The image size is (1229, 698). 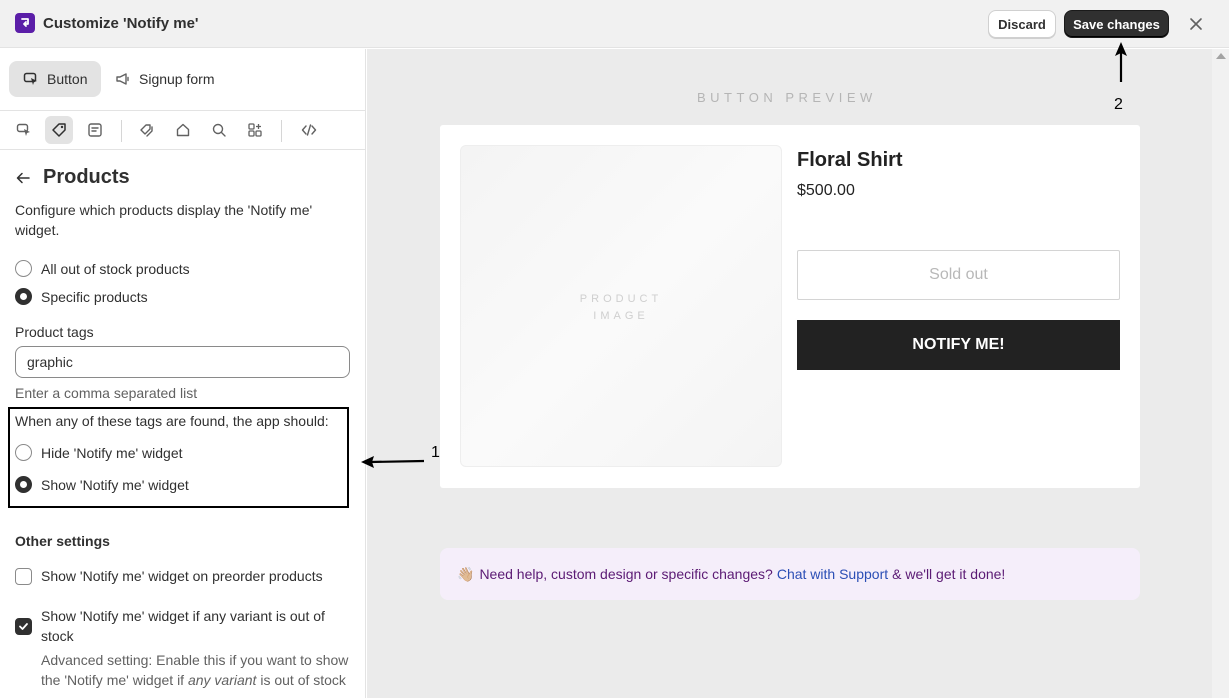 I want to click on product-image-placeholder: PRODUCT IMAGE, so click(x=621, y=306).